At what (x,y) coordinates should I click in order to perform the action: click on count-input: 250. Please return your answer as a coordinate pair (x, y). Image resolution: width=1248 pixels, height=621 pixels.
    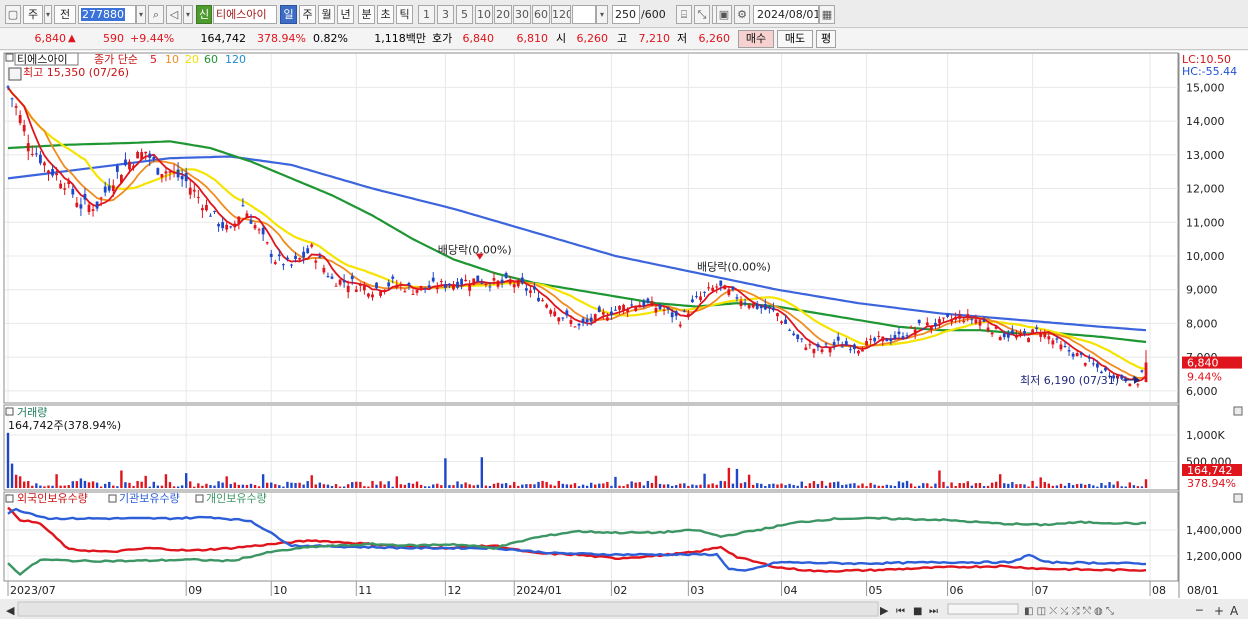
    Looking at the image, I should click on (626, 14).